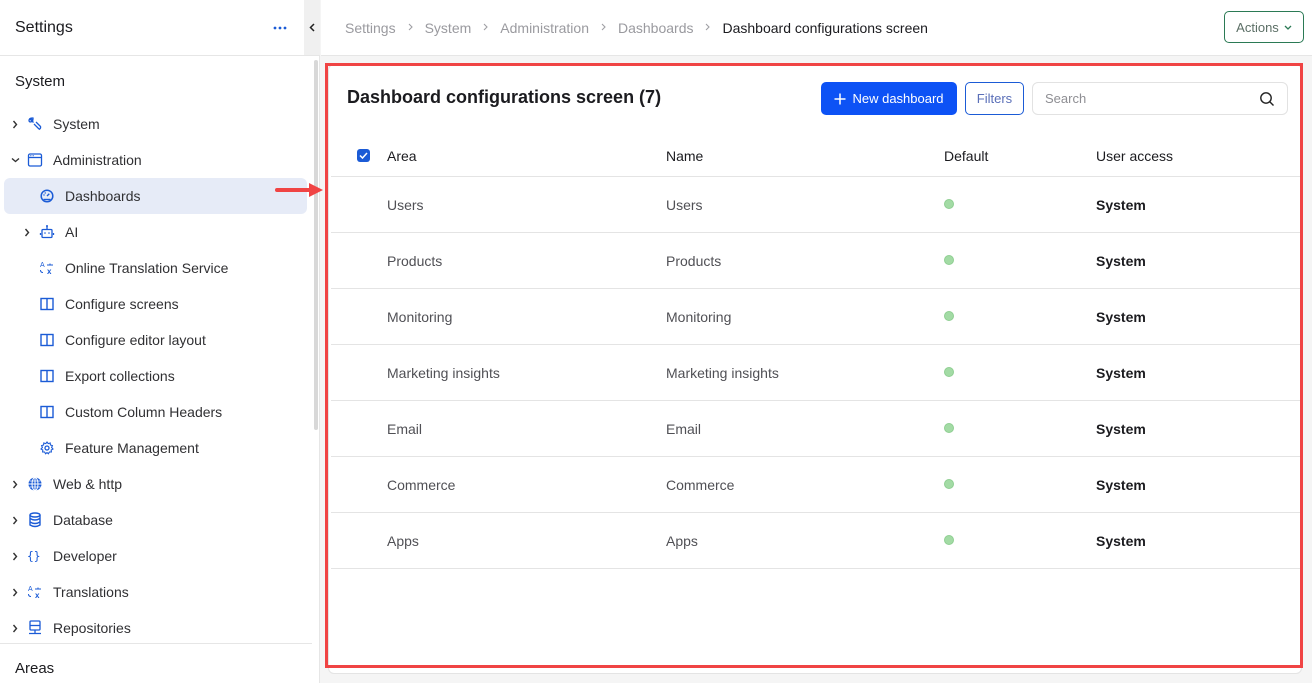  Describe the element at coordinates (448, 28) in the screenshot. I see `breadcrumb-item: System` at that location.